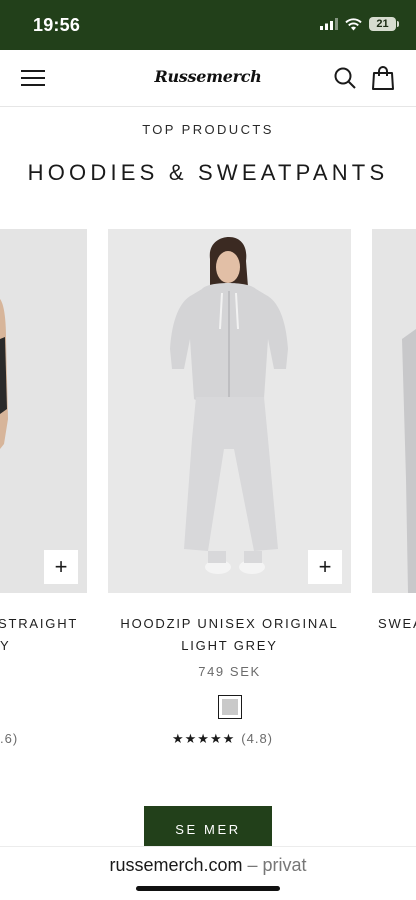  Describe the element at coordinates (61, 567) in the screenshot. I see `add-to-cart-button-left: +` at that location.